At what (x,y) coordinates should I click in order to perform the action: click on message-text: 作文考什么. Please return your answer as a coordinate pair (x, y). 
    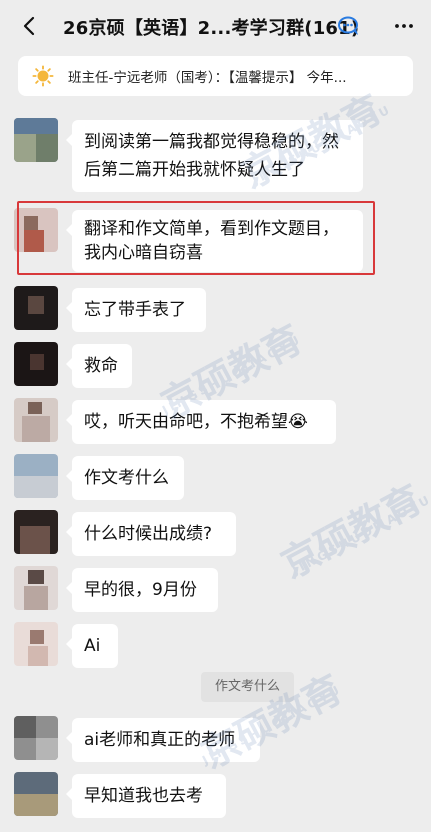
    Looking at the image, I should click on (126, 478).